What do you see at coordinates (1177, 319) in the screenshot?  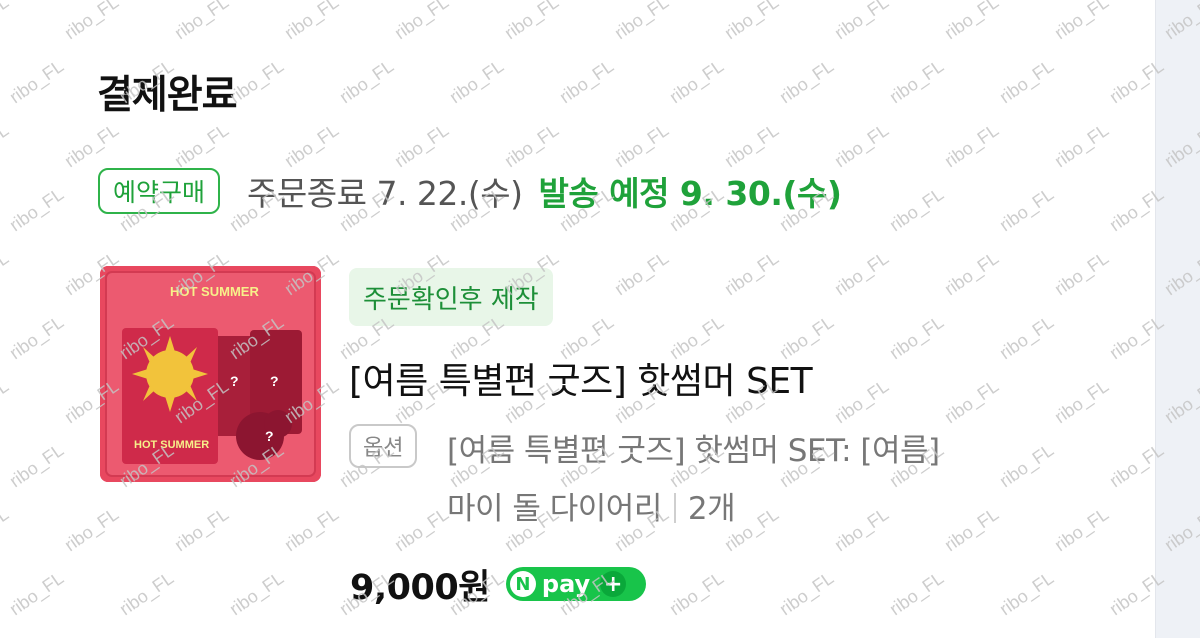 I see `right-panel-edge` at bounding box center [1177, 319].